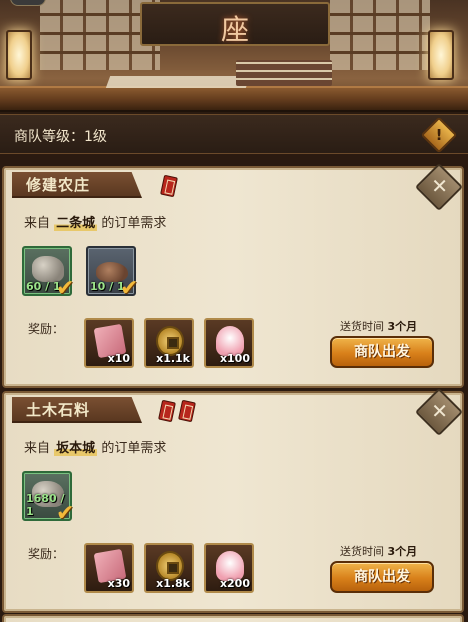 The width and height of the screenshot is (468, 622). I want to click on reward-count: x200, so click(234, 583).